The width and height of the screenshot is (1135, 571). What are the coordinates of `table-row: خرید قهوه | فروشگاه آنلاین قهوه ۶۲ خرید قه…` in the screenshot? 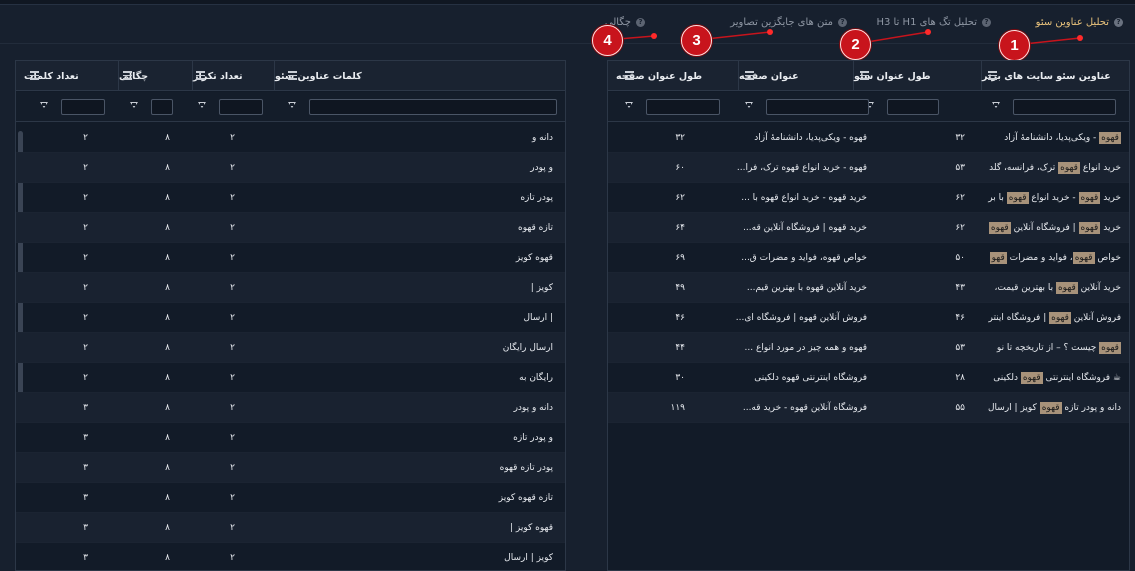 It's located at (868, 228).